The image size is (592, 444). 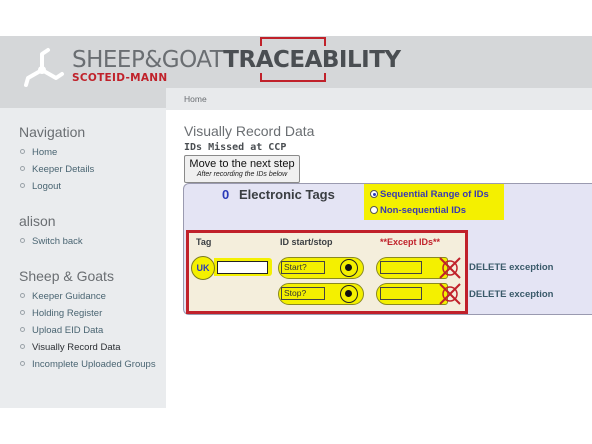 I want to click on sidebar-item-label: Switch back, so click(x=57, y=241).